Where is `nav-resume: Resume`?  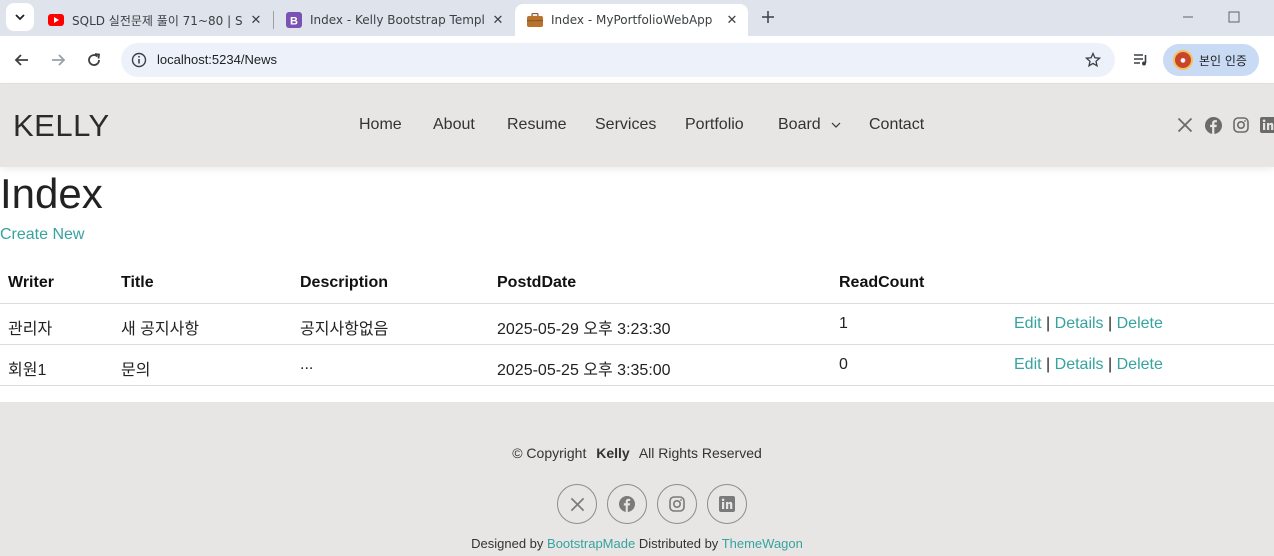 nav-resume: Resume is located at coordinates (537, 126).